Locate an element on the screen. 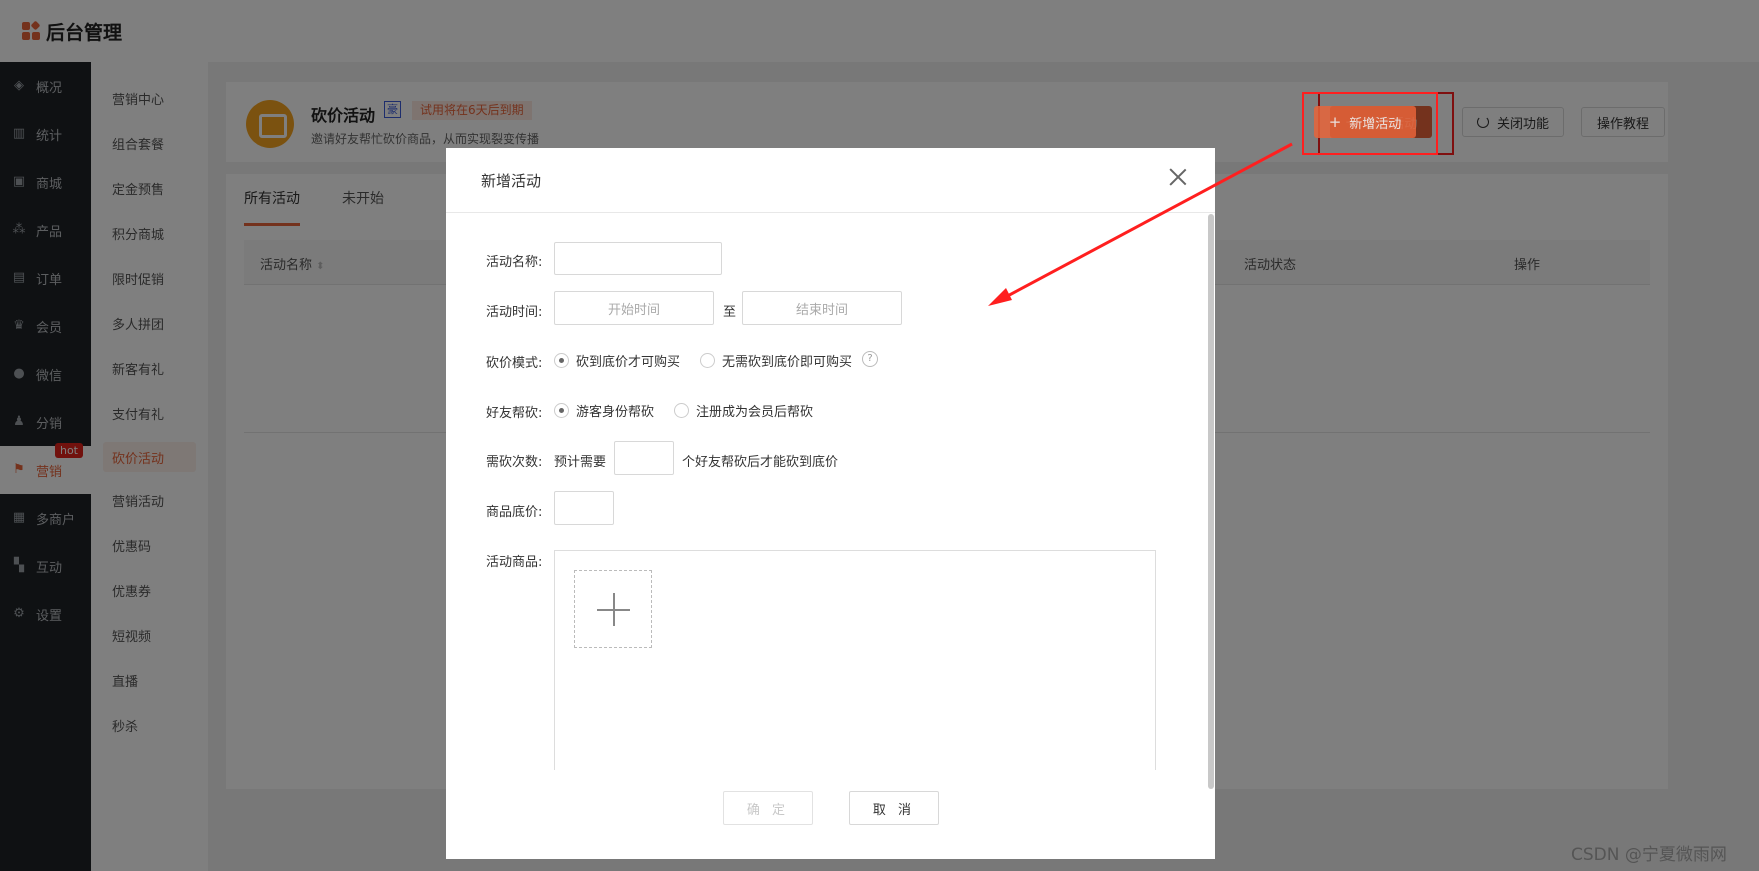 Image resolution: width=1759 pixels, height=871 pixels. label-floor-price: 商品底价: is located at coordinates (514, 512).